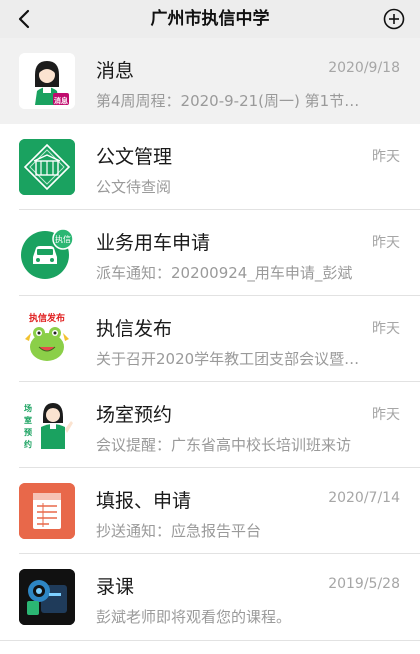  I want to click on item-preview: 彭斌老师即将观看您的课程。, so click(194, 617).